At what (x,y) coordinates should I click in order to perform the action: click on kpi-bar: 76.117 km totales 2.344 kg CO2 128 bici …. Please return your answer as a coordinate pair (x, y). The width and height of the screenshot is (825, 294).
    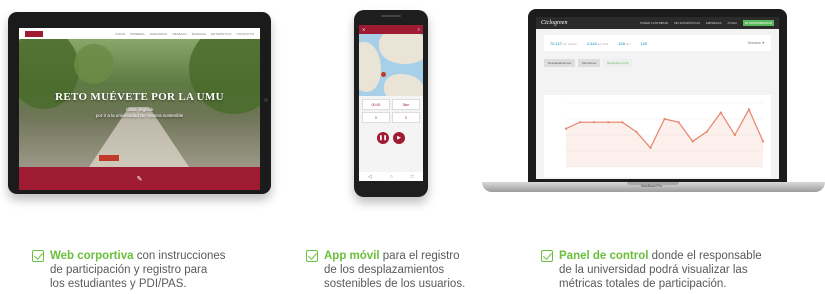
    Looking at the image, I should click on (657, 43).